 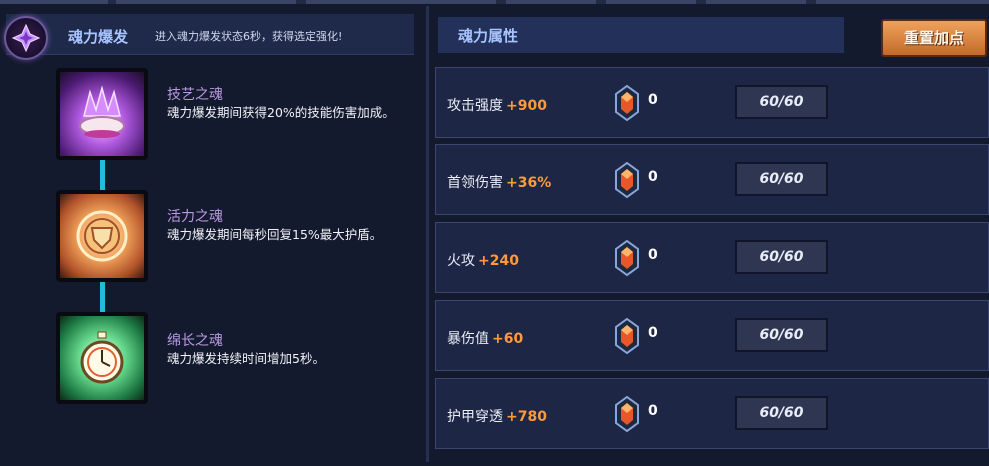 What do you see at coordinates (712, 102) in the screenshot?
I see `attribute-row: 攻击强度 +900 0 60/60` at bounding box center [712, 102].